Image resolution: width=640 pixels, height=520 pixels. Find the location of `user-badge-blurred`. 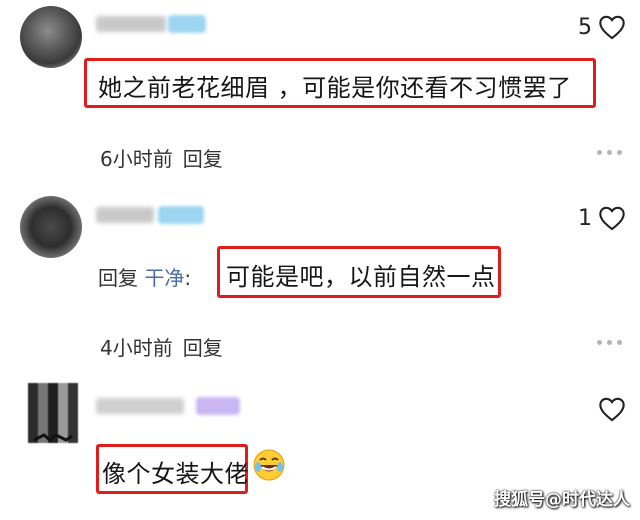

user-badge-blurred is located at coordinates (218, 406).